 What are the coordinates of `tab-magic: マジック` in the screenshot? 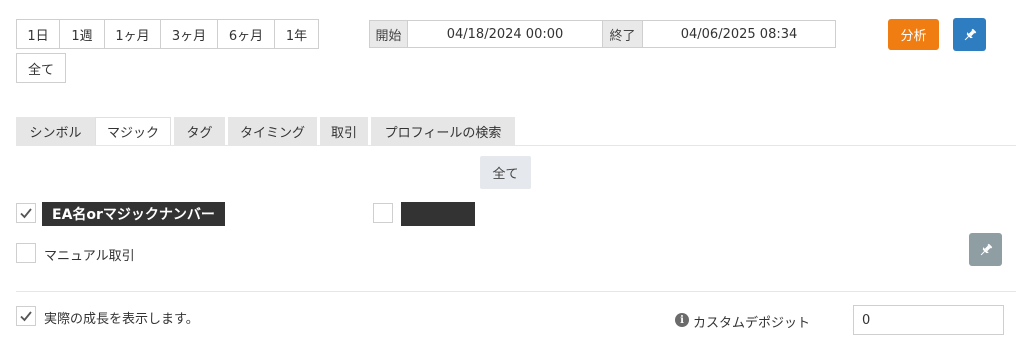 It's located at (133, 131).